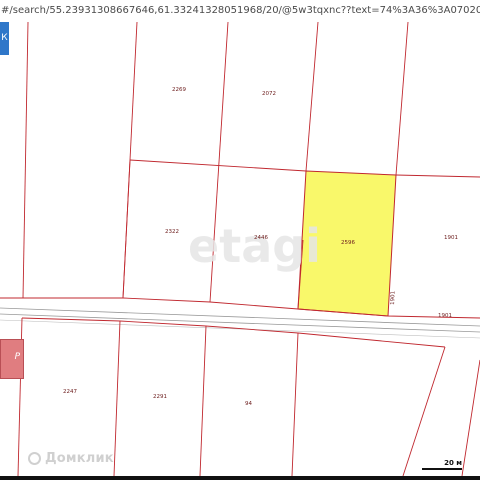 This screenshot has width=480, height=480. What do you see at coordinates (240, 323) in the screenshot?
I see `road-lines` at bounding box center [240, 323].